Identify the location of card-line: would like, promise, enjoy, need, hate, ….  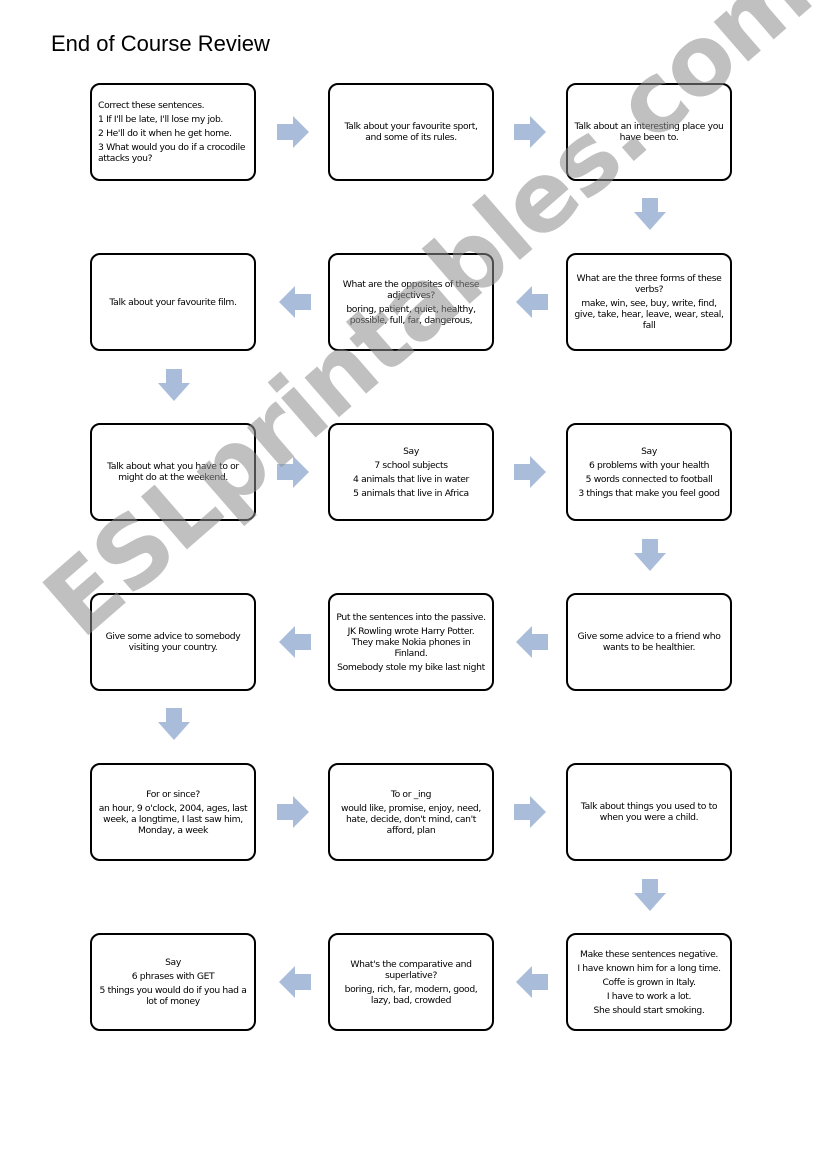
(411, 819).